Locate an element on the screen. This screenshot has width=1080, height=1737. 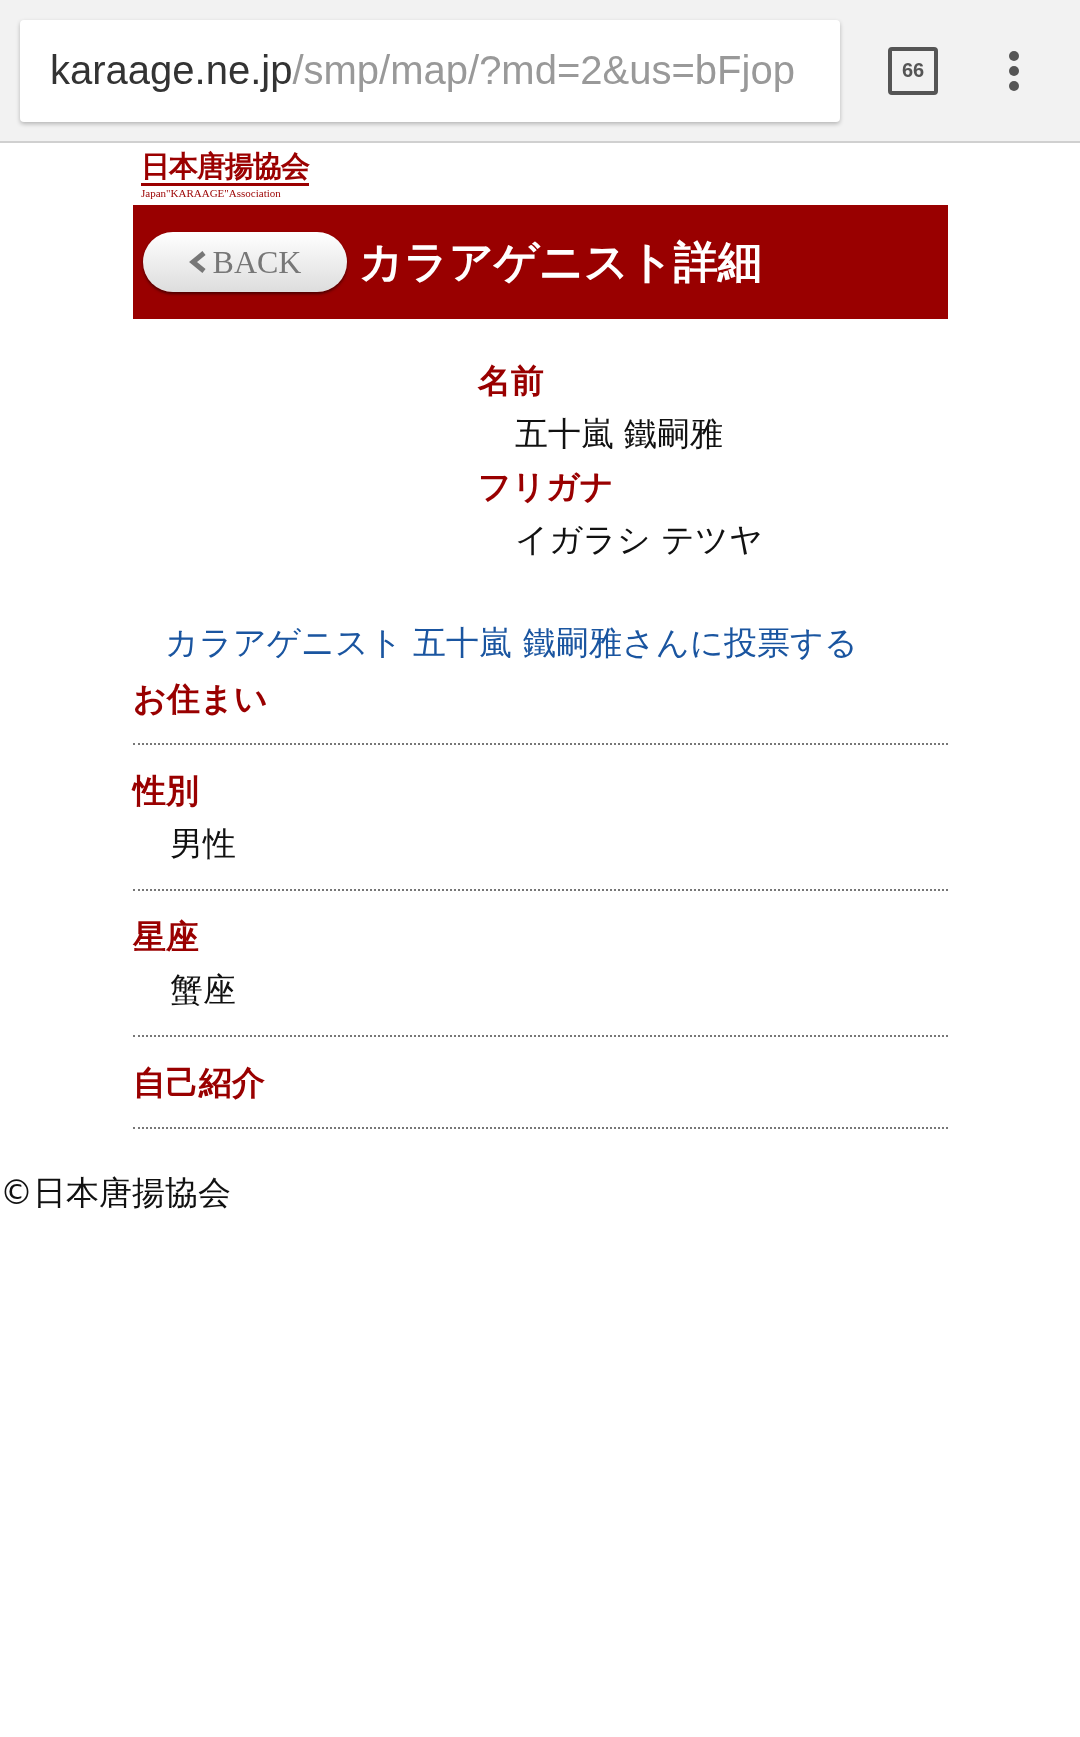
logo-subtitle: Japan"KARAAGE"Association is located at coordinates (211, 193).